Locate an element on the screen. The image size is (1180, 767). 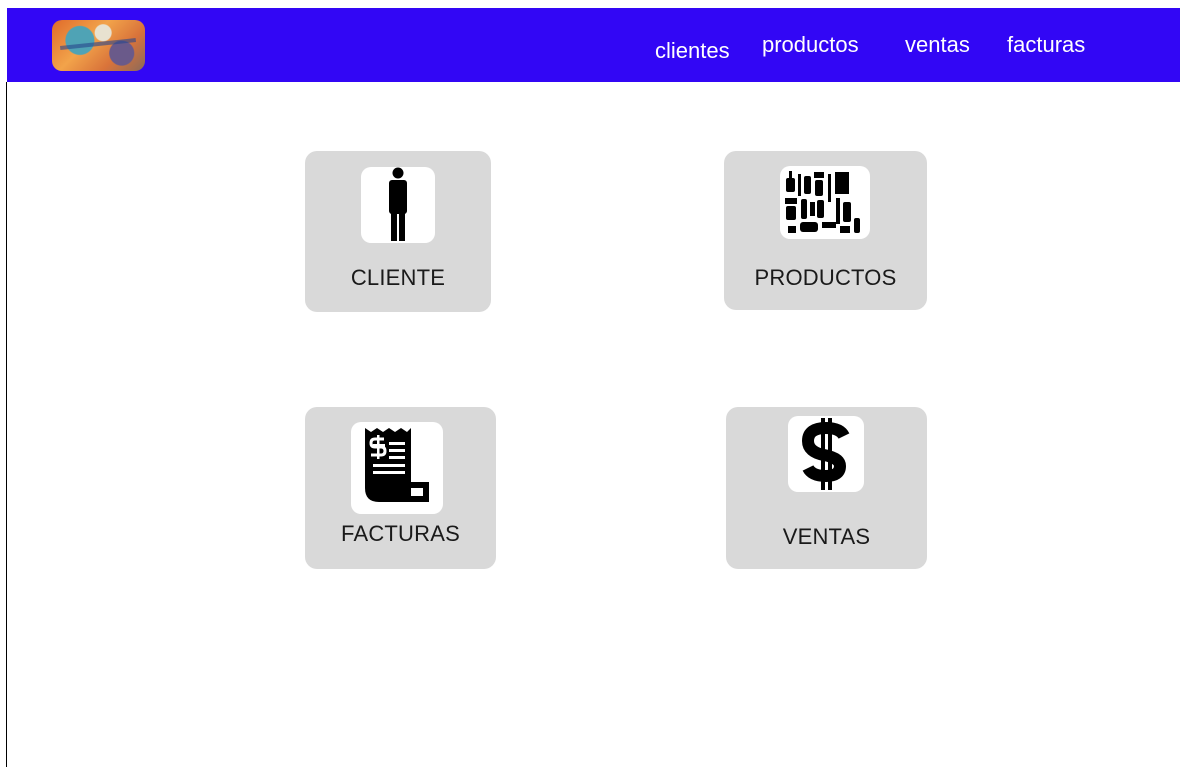
cleaning-products-icon is located at coordinates (825, 202).